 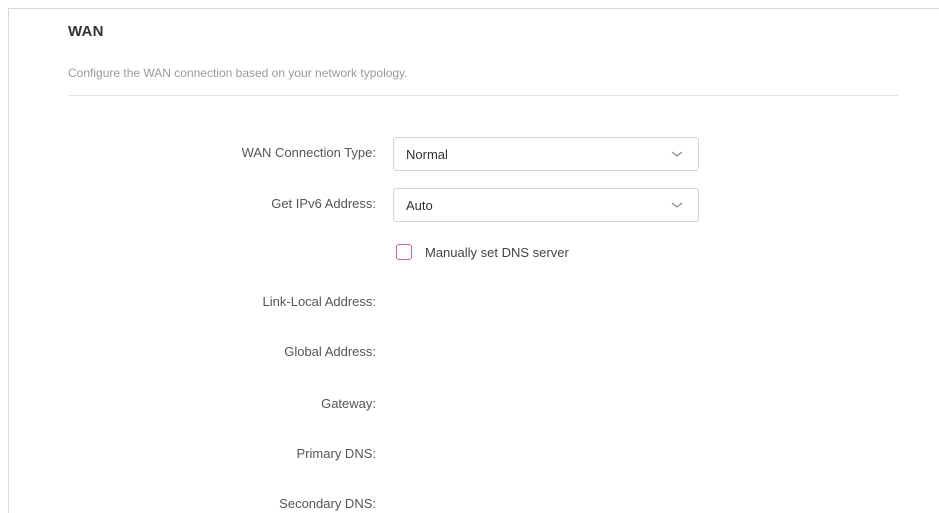 I want to click on manual-dns-toggle: Manually set DNS server, so click(x=482, y=252).